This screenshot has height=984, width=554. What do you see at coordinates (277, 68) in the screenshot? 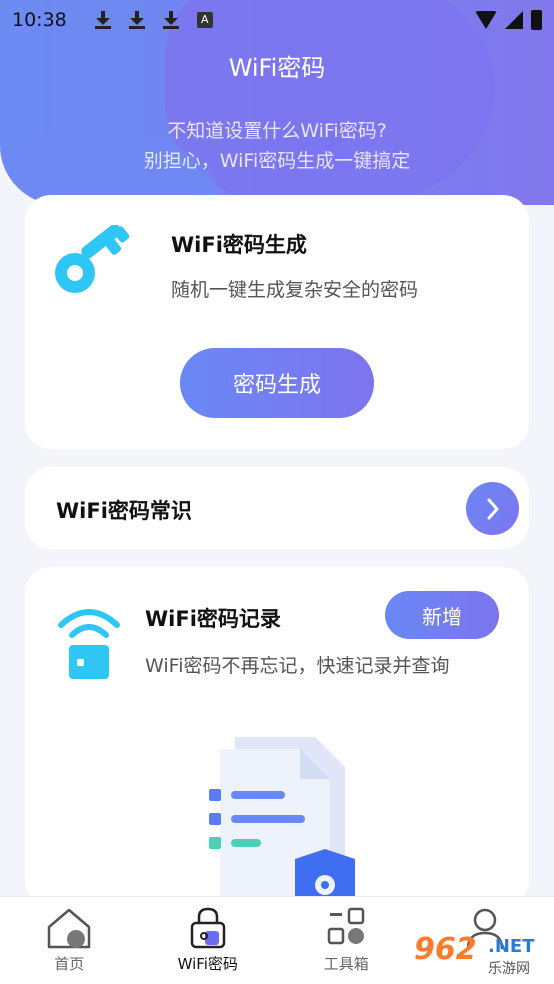
I see `page-title: WiFi密码` at bounding box center [277, 68].